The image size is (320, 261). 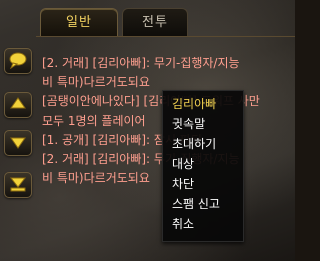 What do you see at coordinates (203, 166) in the screenshot?
I see `player-context-menu: 김리아빠 귓속말 초대하기 대상 차단 스팸 신고 취소` at bounding box center [203, 166].